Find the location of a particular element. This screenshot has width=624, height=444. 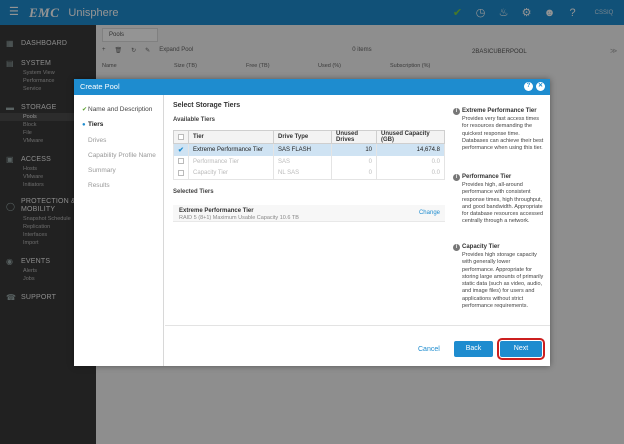

change-link: Change is located at coordinates (429, 213).